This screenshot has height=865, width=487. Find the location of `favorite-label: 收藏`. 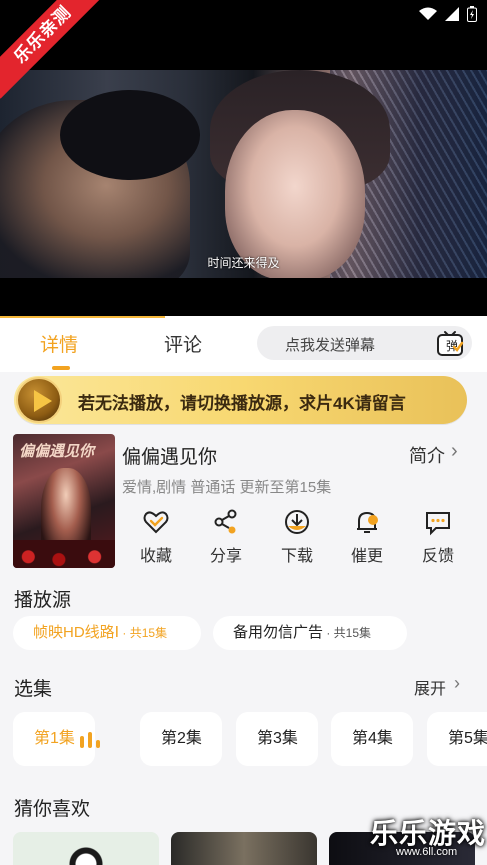

favorite-label: 收藏 is located at coordinates (155, 556).